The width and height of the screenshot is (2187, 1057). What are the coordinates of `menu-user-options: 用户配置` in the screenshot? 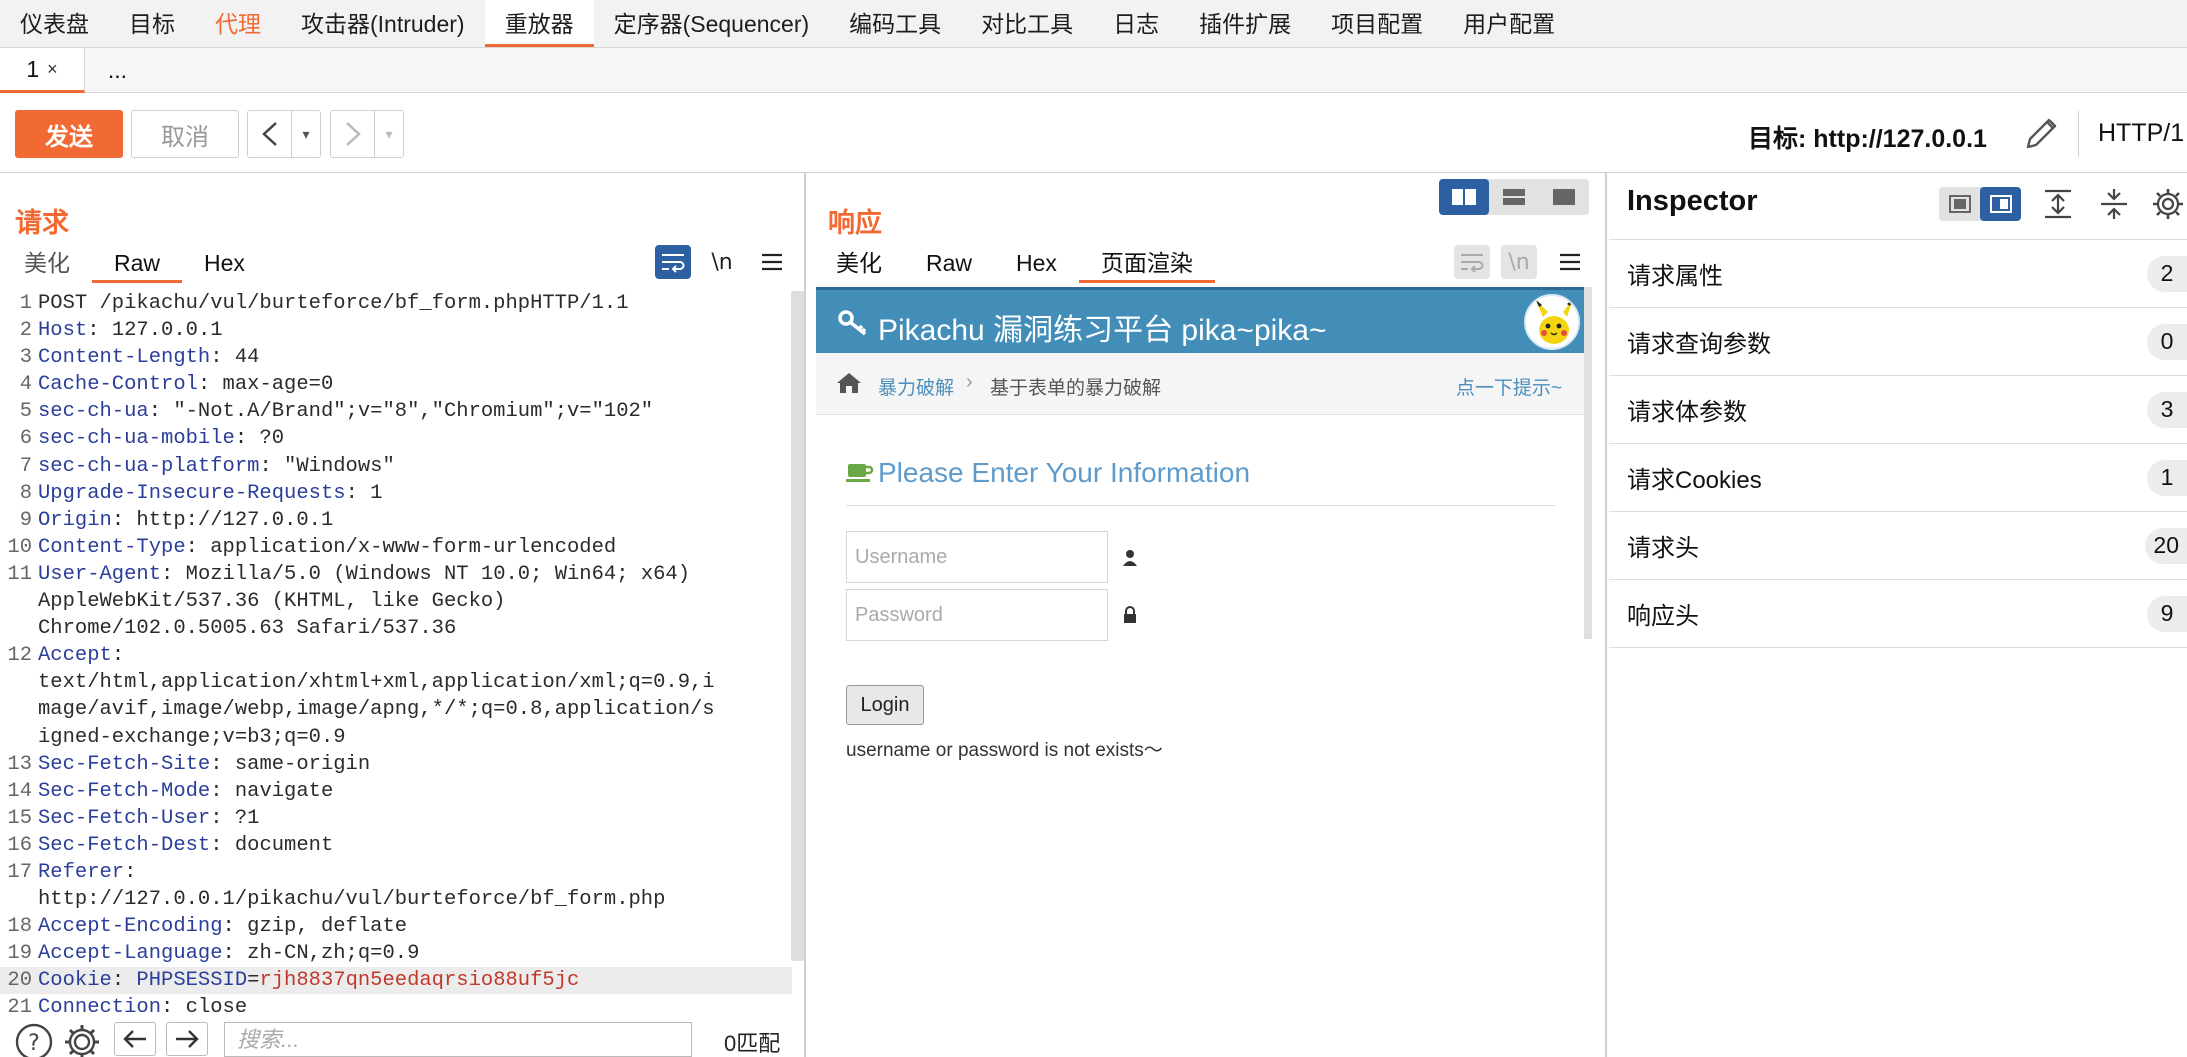 It's located at (1509, 23).